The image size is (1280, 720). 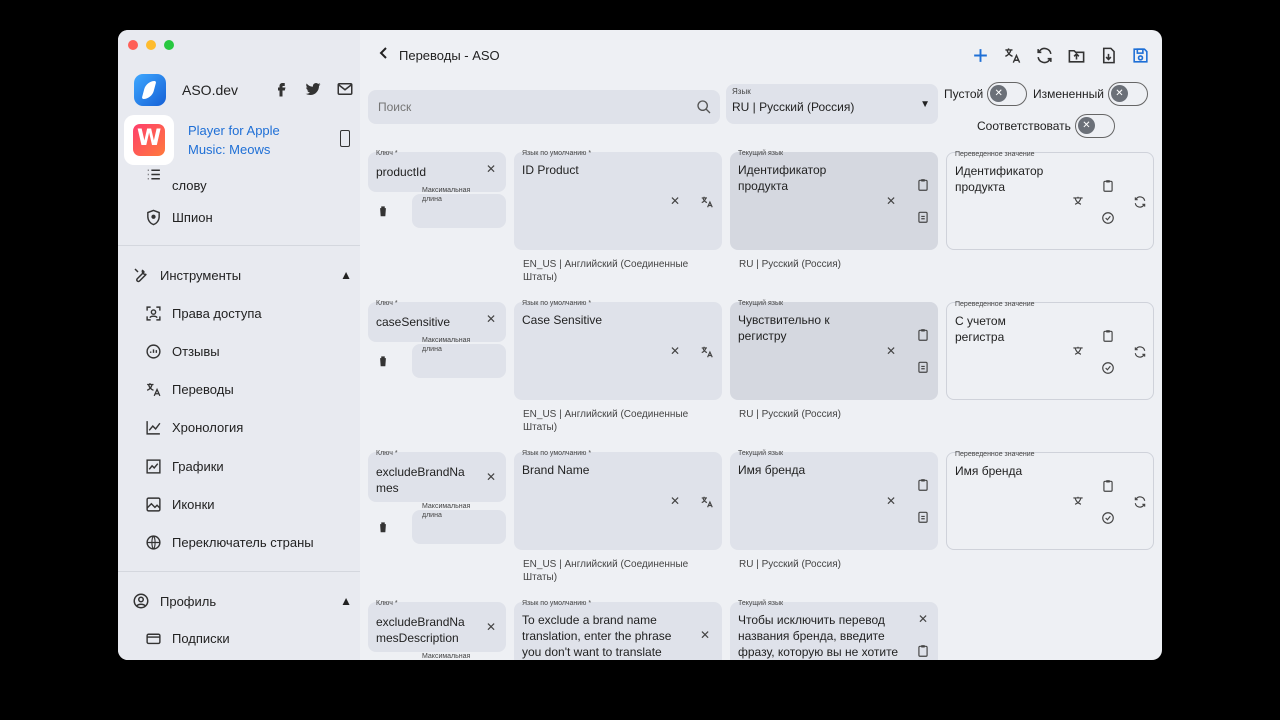 I want to click on filter-match-toggle: ✕, so click(x=1094, y=126).